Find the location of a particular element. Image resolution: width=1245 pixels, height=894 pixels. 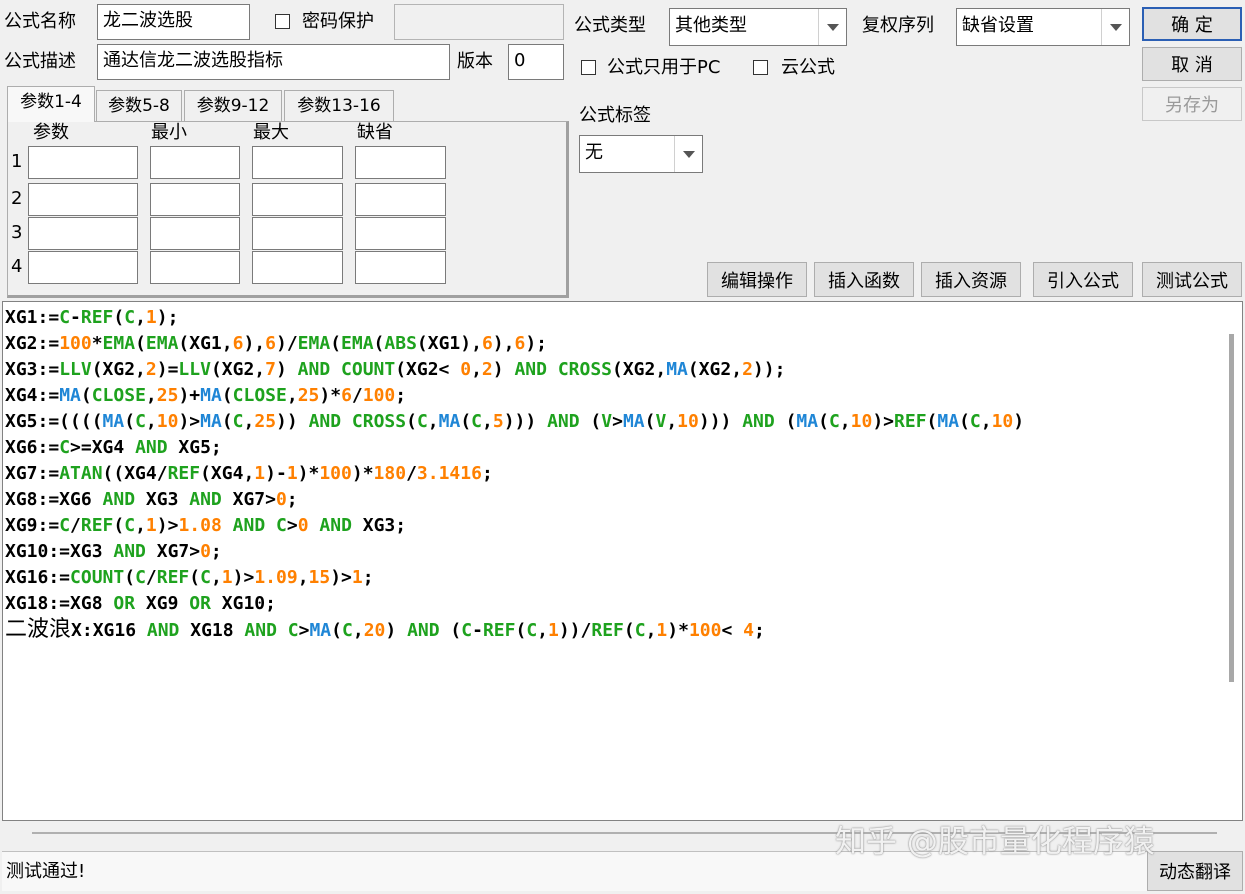

vertical-scrollbar is located at coordinates (1232, 561).